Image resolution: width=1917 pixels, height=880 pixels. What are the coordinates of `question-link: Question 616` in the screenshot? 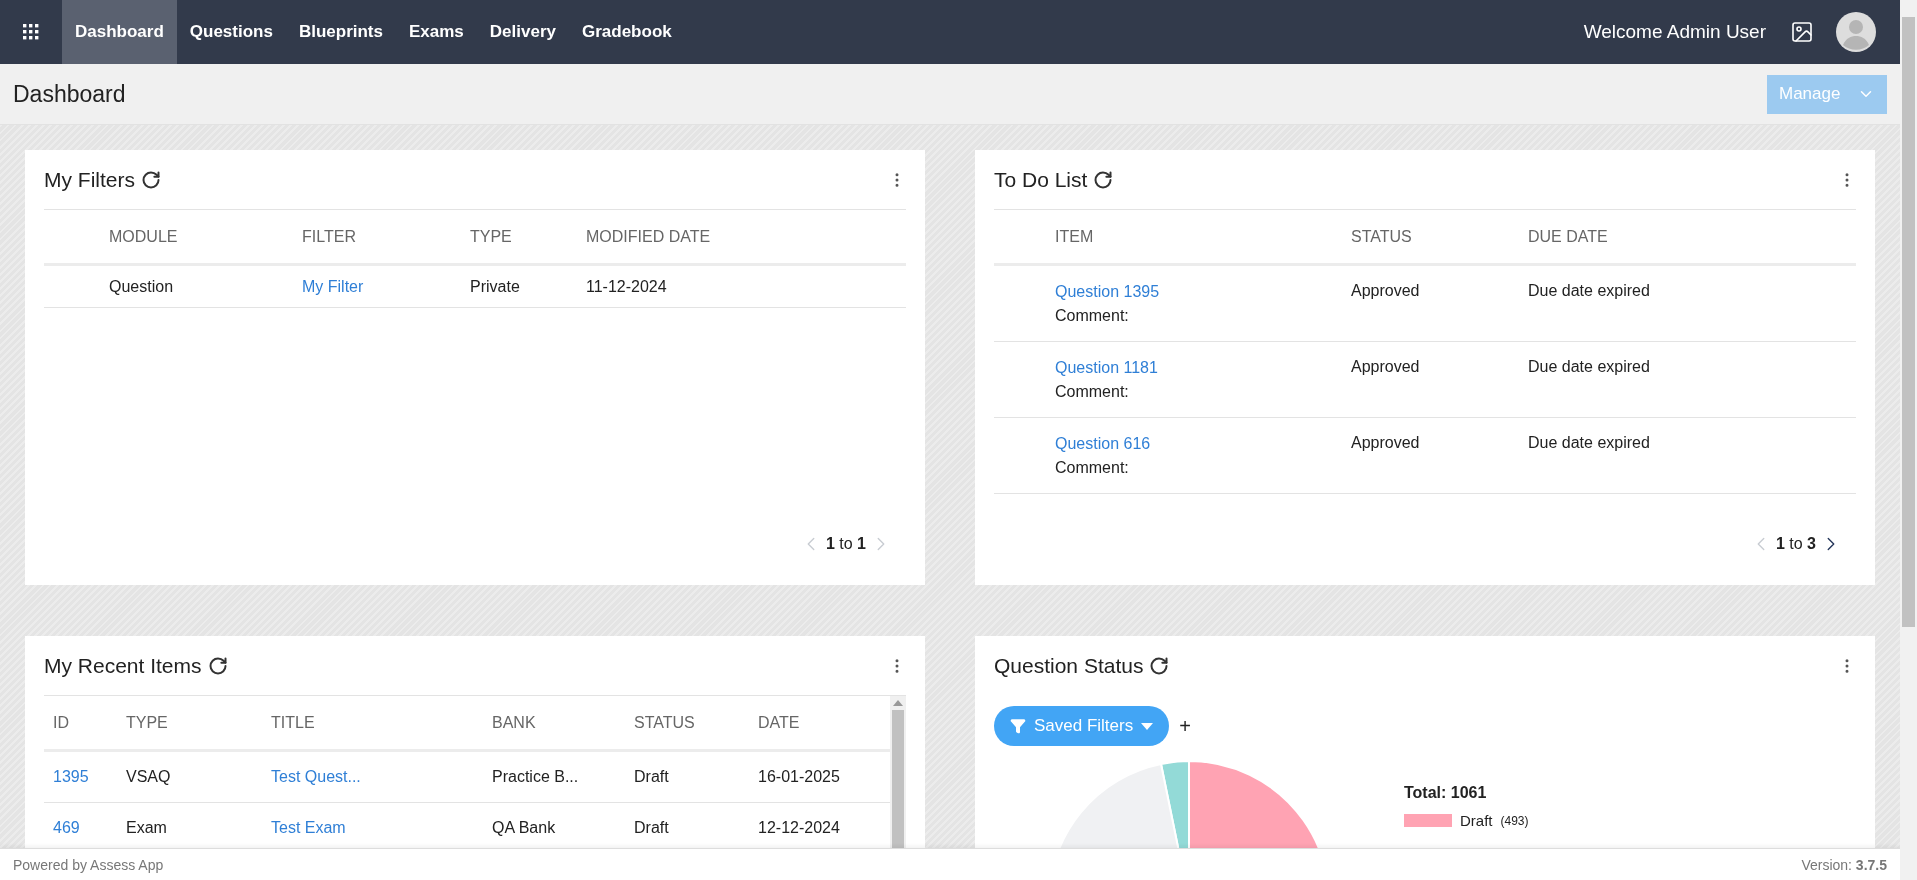 It's located at (1103, 443).